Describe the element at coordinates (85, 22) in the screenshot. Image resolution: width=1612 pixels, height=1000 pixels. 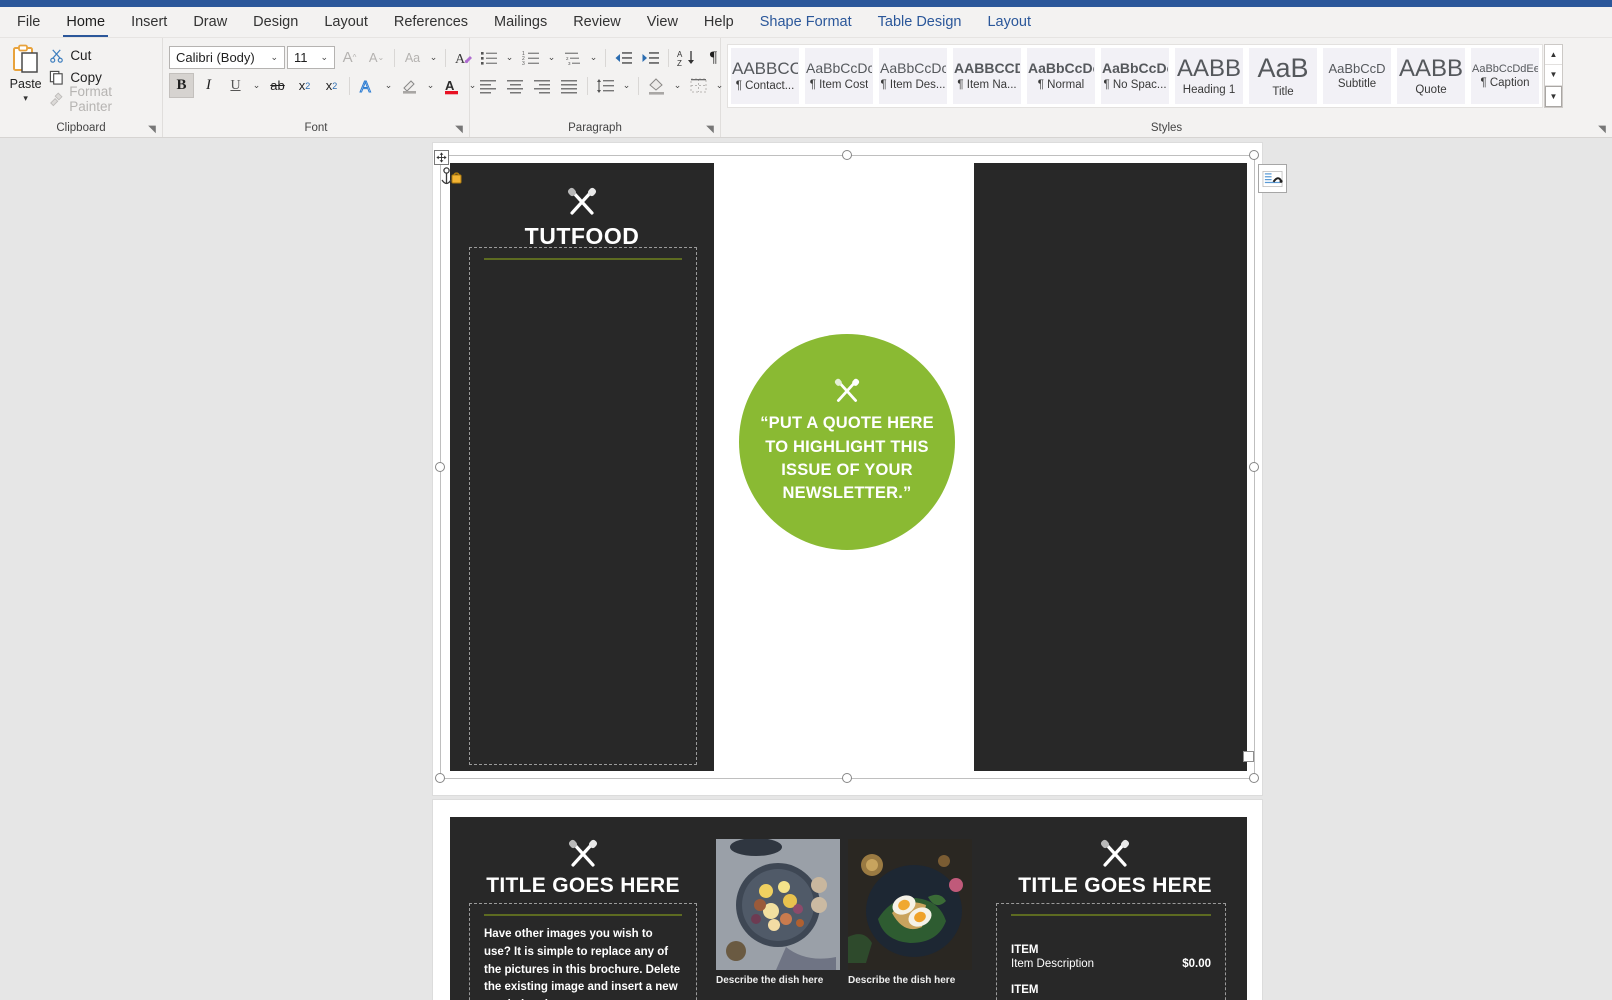
I see `tab-home: Home` at that location.